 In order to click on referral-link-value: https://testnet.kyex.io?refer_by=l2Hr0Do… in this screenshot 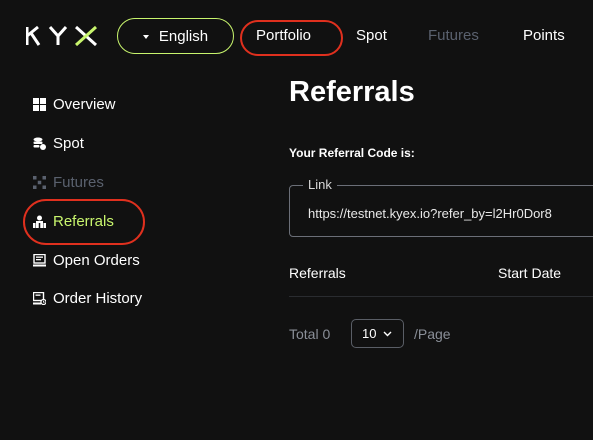, I will do `click(430, 213)`.